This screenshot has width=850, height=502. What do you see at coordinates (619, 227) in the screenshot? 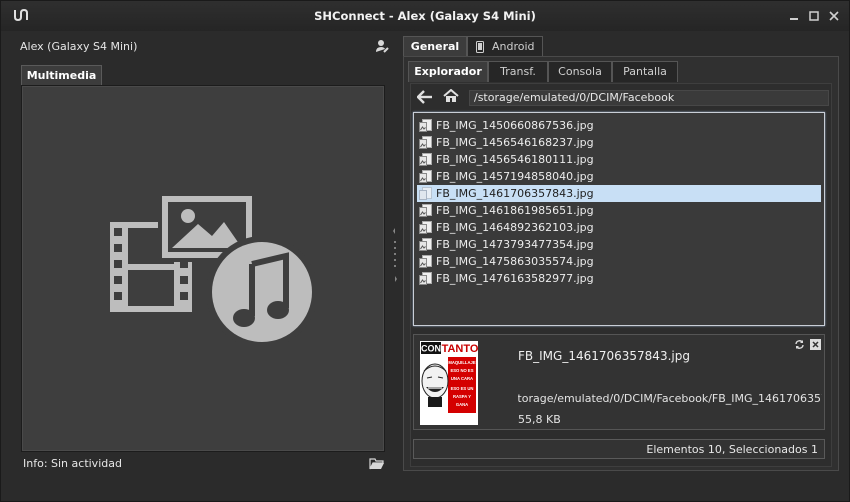
I see `list-item: FB_IMG_1464892362103.jpg` at bounding box center [619, 227].